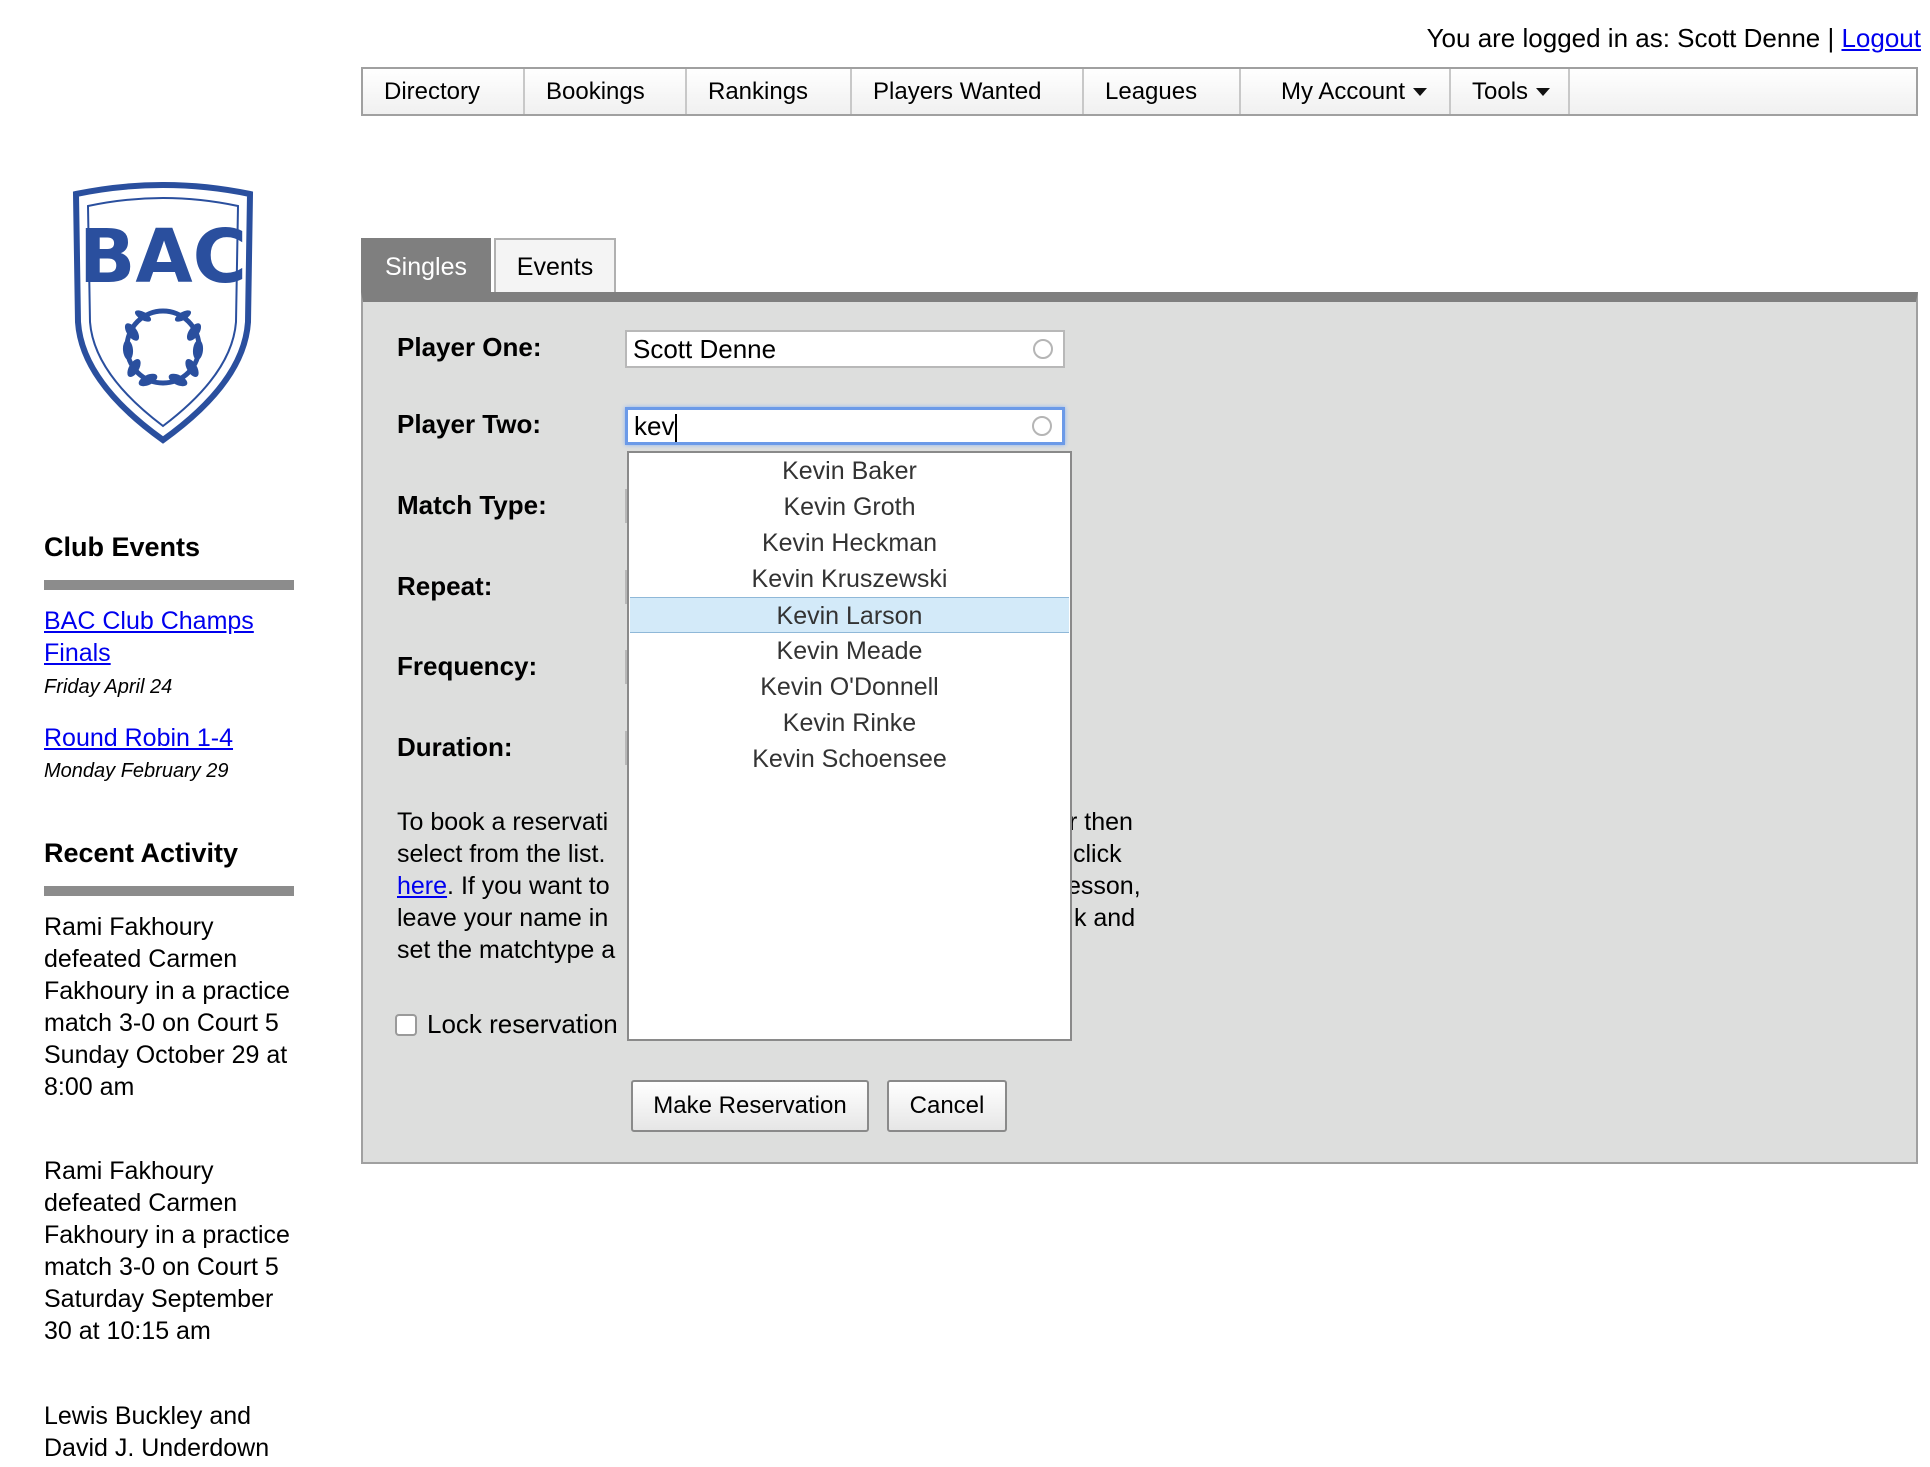 This screenshot has height=1467, width=1930. What do you see at coordinates (654, 426) in the screenshot?
I see `player-two-value: kev` at bounding box center [654, 426].